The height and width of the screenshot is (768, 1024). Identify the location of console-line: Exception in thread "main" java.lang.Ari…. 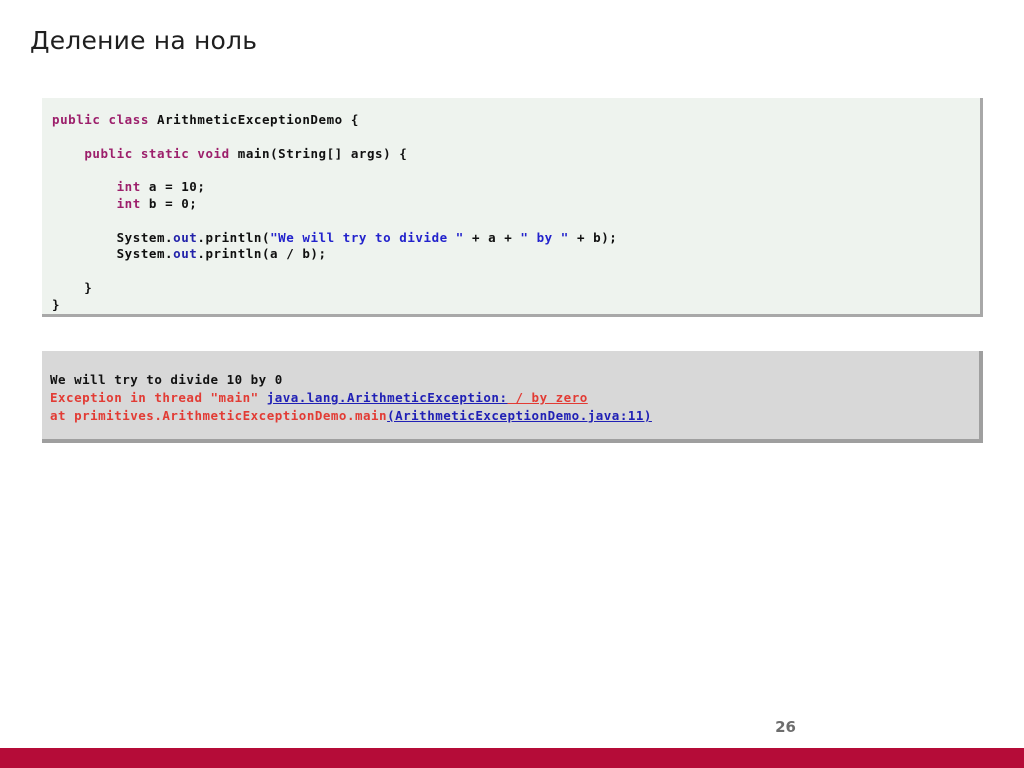
(510, 398).